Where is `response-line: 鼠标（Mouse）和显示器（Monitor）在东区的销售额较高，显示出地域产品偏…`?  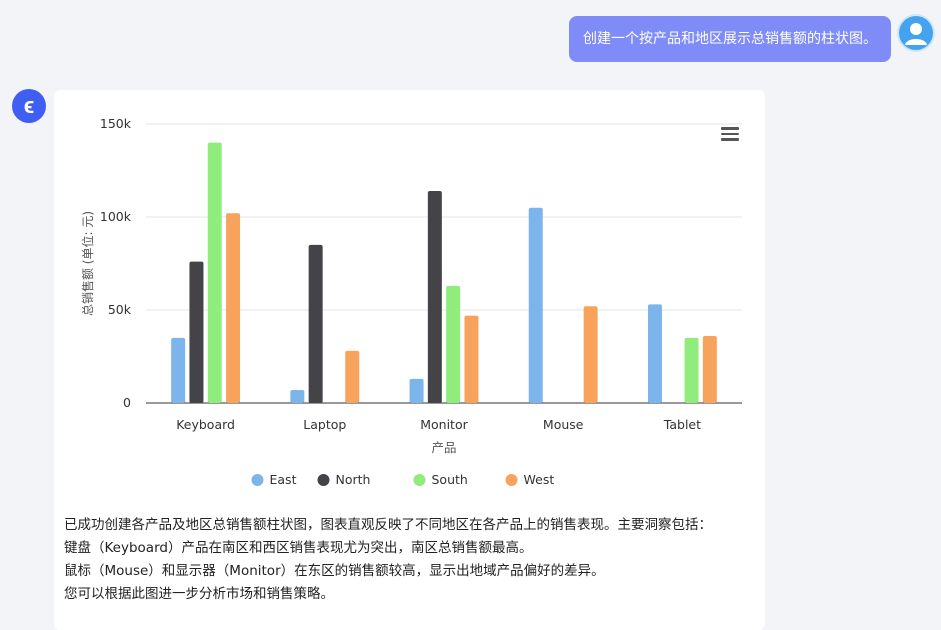
response-line: 鼠标（Mouse）和显示器（Monitor）在东区的销售额较高，显示出地域产品偏… is located at coordinates (334, 571).